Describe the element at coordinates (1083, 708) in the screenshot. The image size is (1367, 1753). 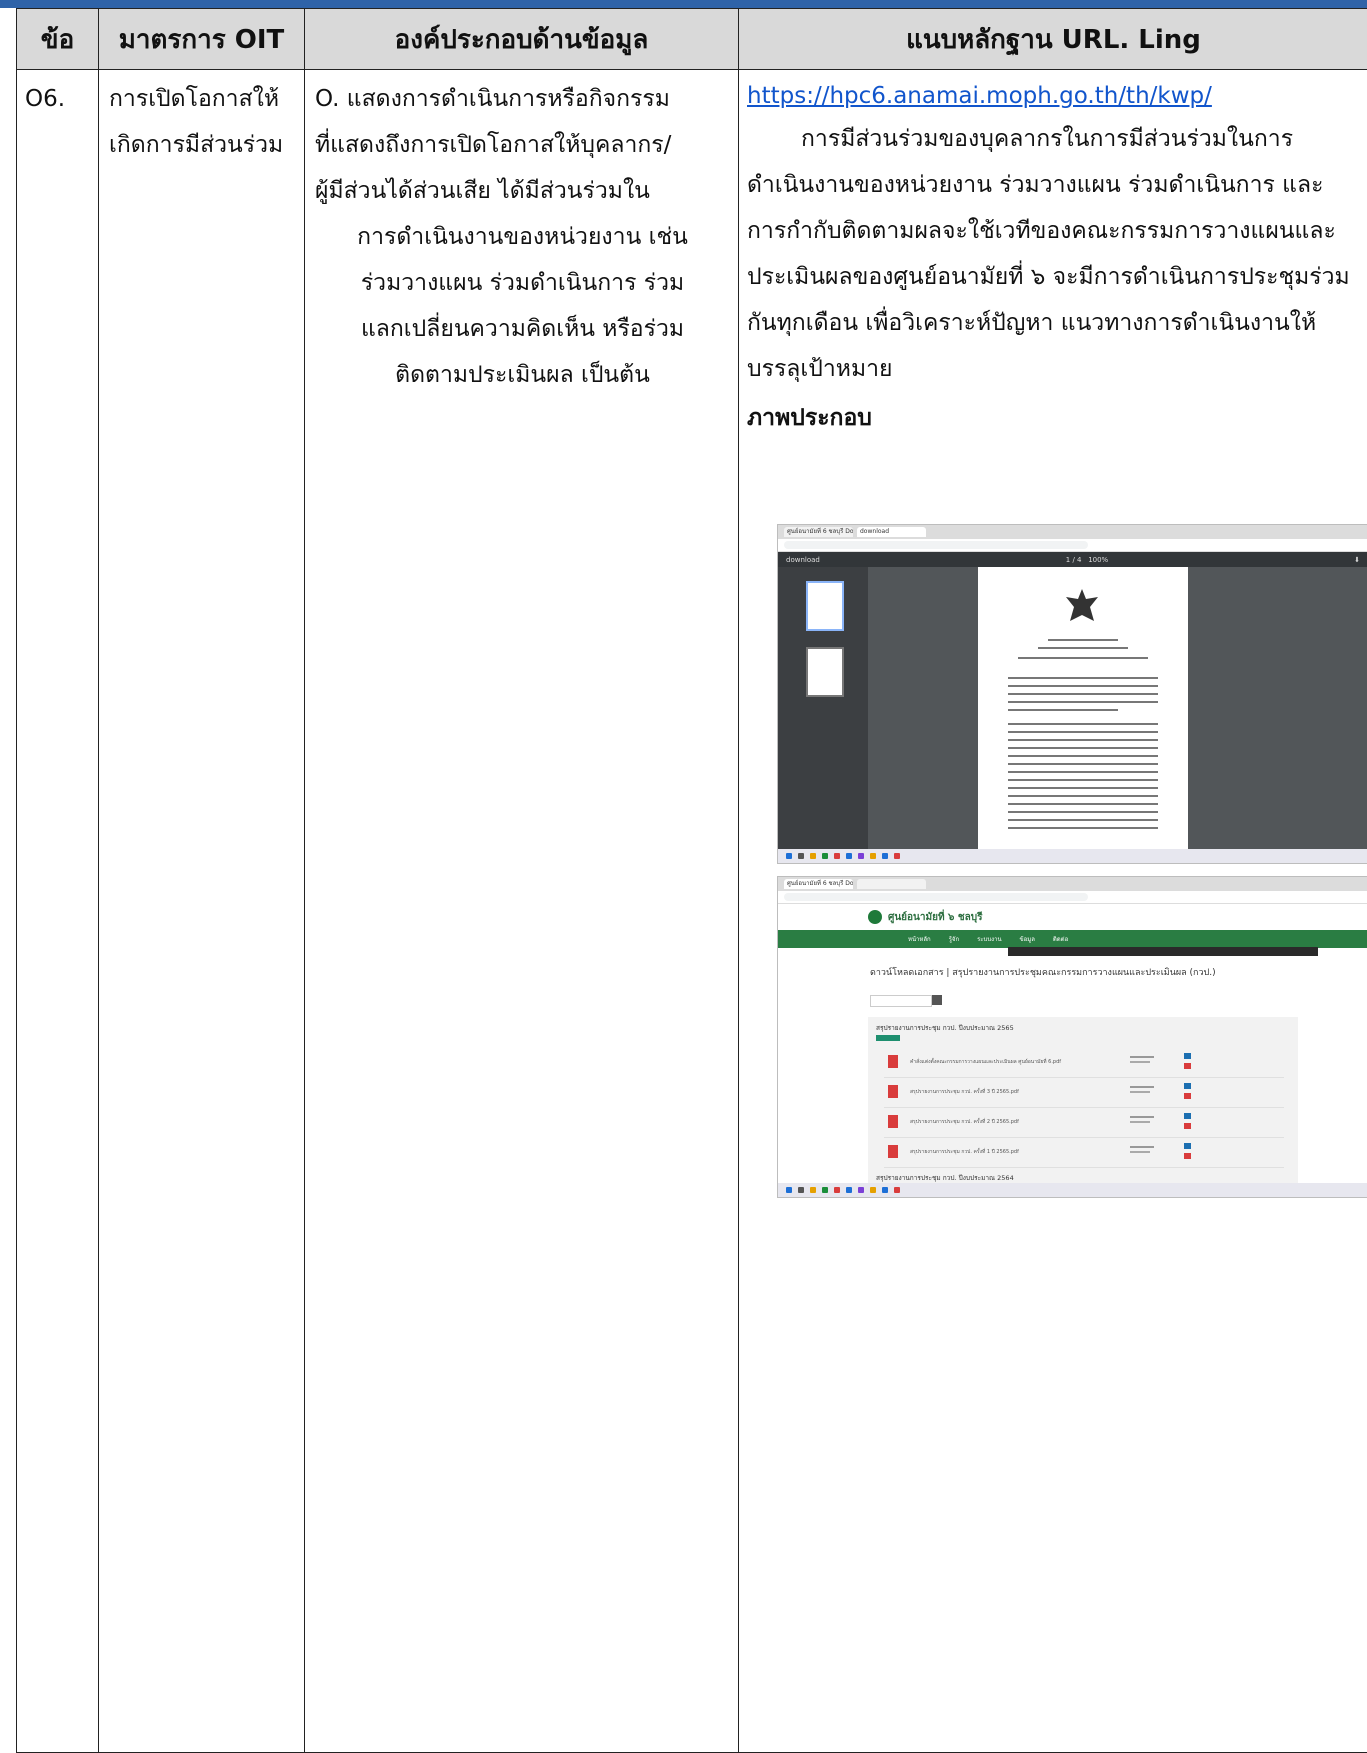
I see `pdf-page` at that location.